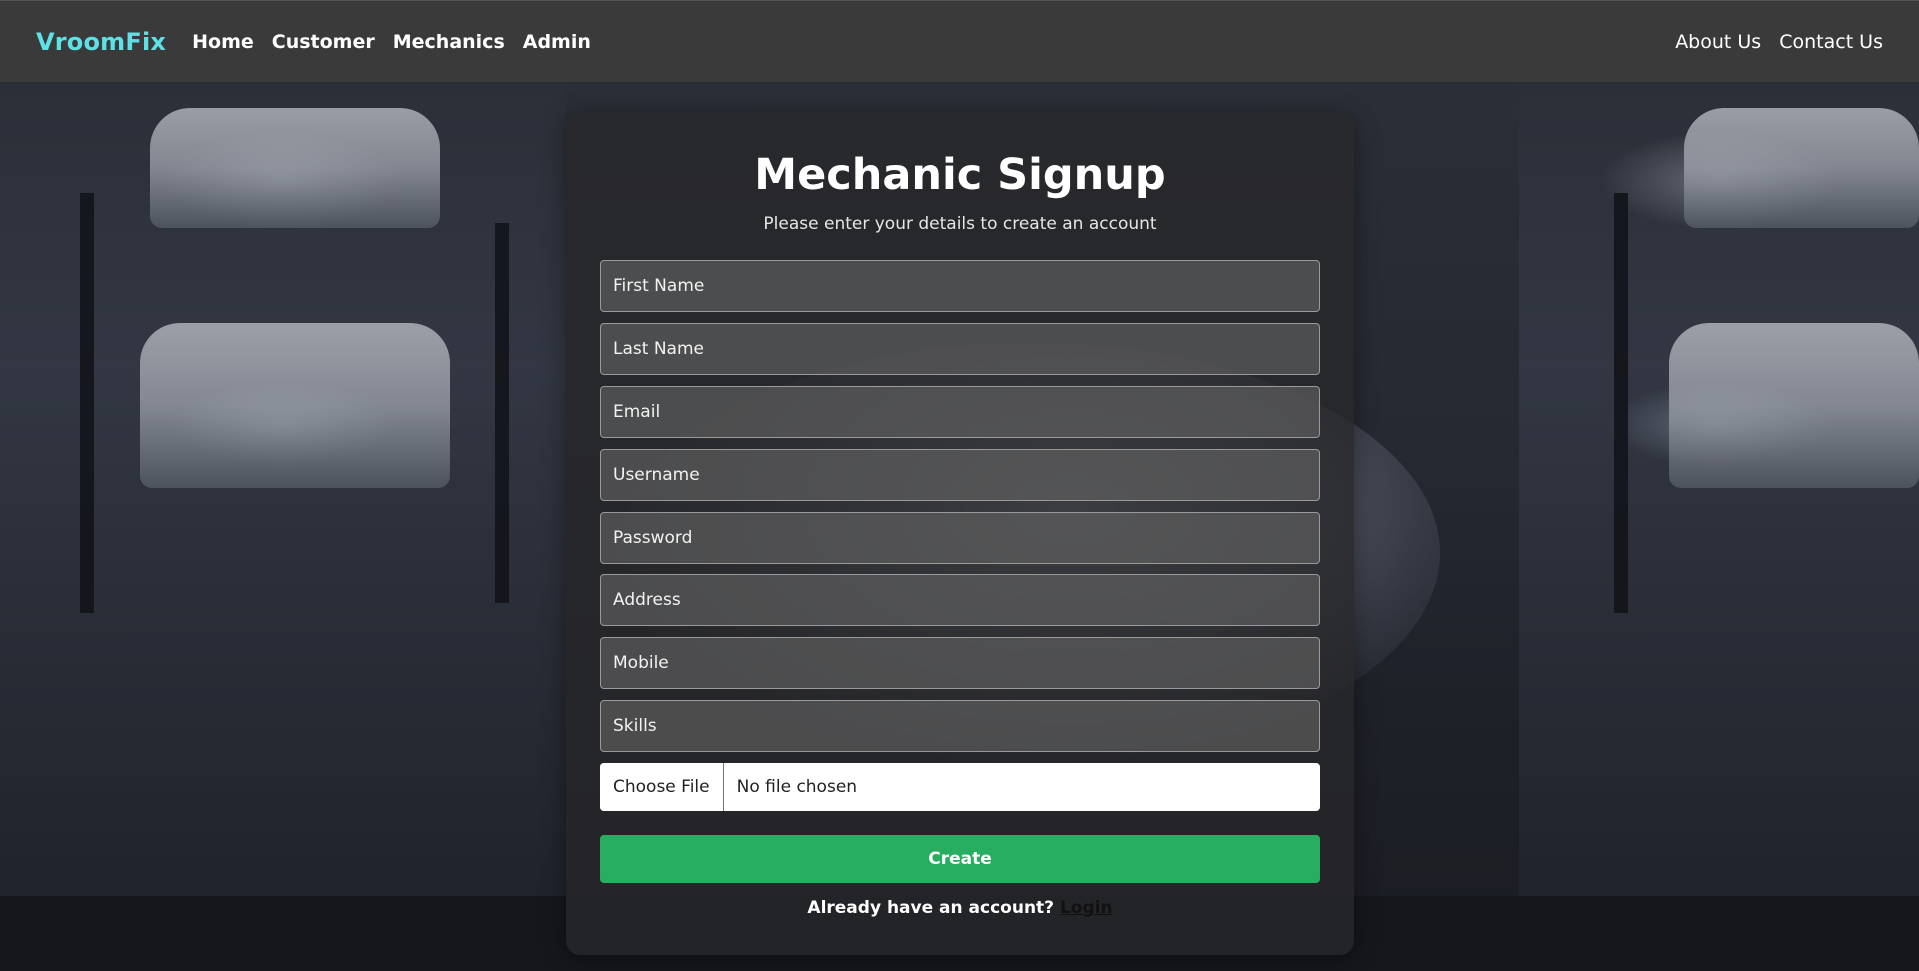 The width and height of the screenshot is (1919, 971). I want to click on login-prompt-text: Already have an account?, so click(931, 908).